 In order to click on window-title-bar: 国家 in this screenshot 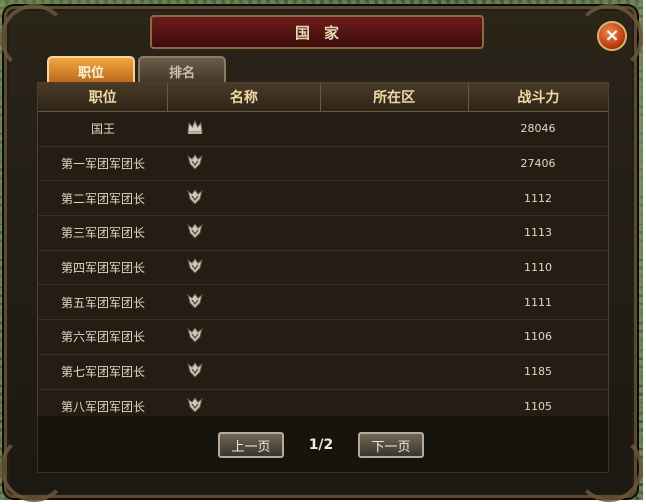, I will do `click(317, 32)`.